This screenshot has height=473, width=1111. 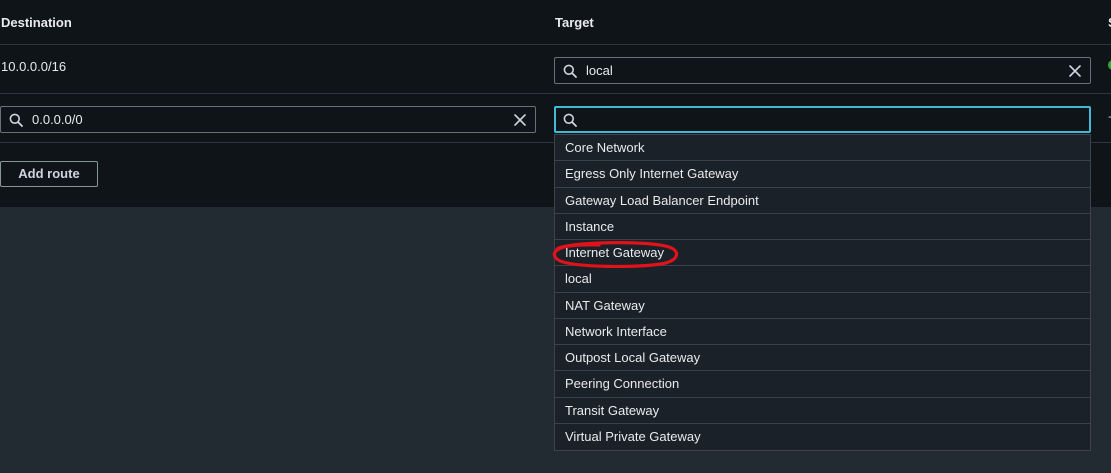 What do you see at coordinates (268, 119) in the screenshot?
I see `route-destination-field: 0.0.0.0/0` at bounding box center [268, 119].